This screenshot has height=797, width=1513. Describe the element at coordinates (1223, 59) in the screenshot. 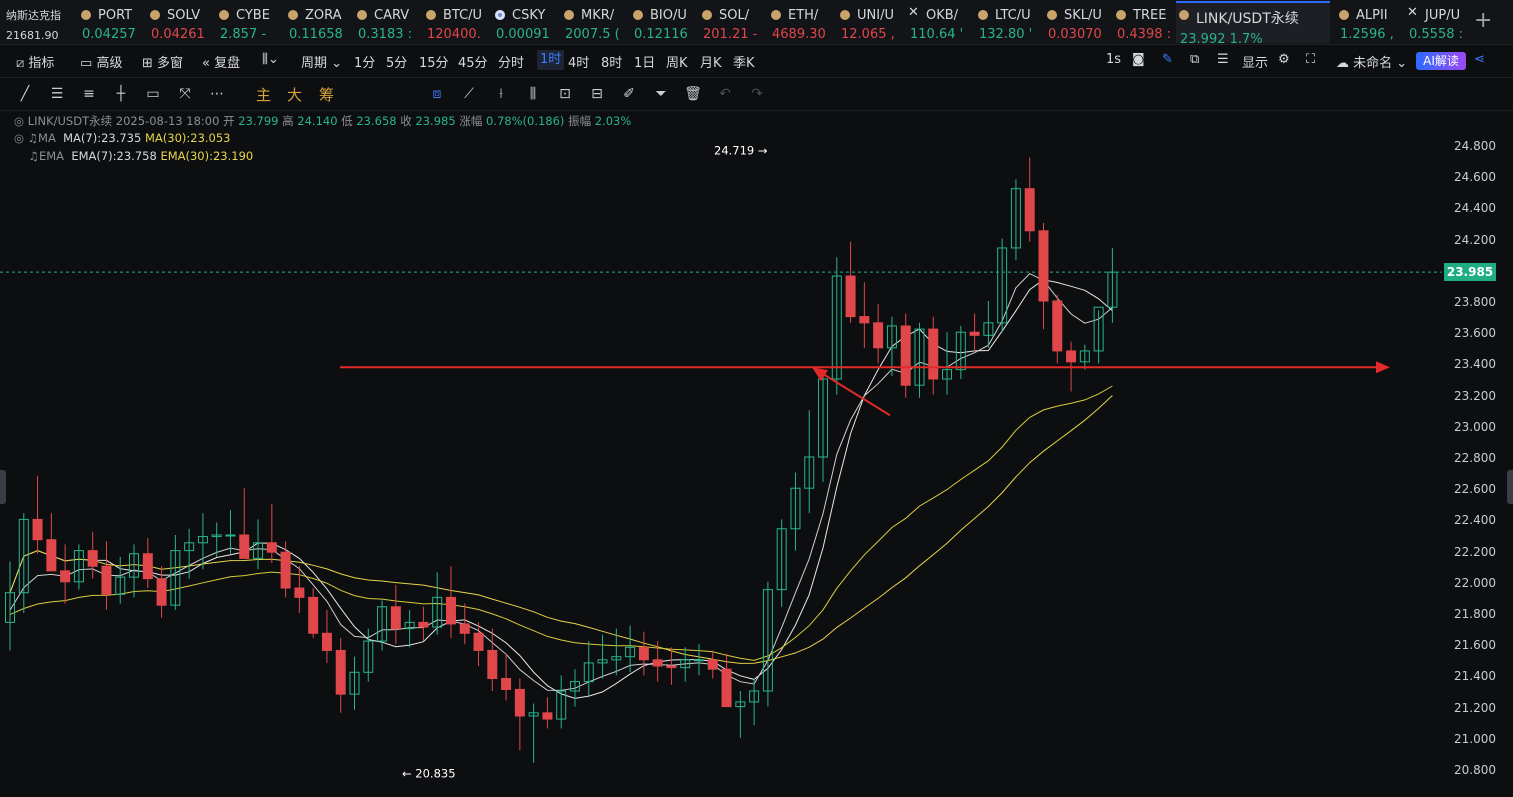

I see `settings-list-icon: ☰` at that location.